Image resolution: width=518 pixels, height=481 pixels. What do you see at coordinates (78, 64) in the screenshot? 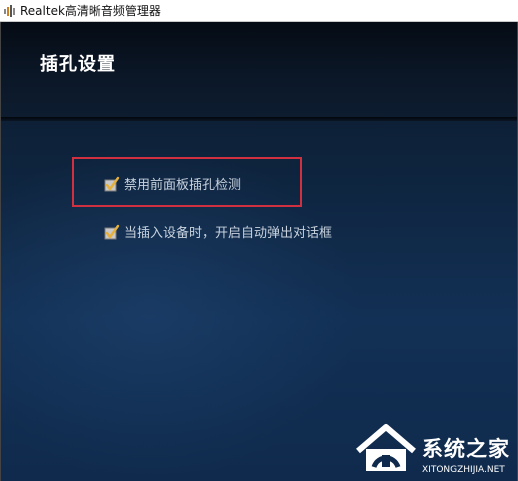
I see `page-title: 插孔设置` at bounding box center [78, 64].